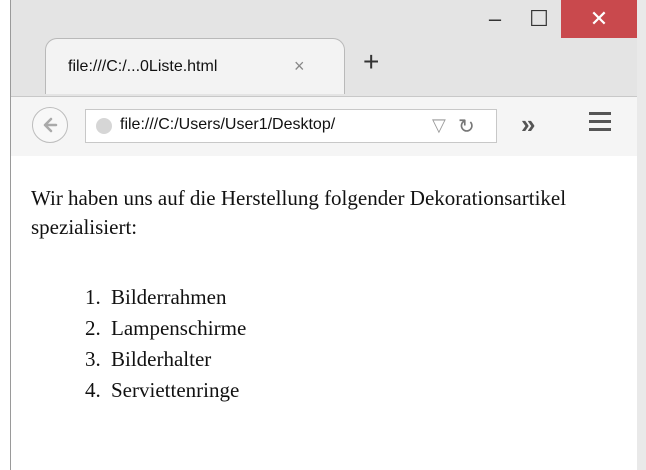  Describe the element at coordinates (143, 66) in the screenshot. I see `tab-title: file:///C:/...0Liste.html` at that location.